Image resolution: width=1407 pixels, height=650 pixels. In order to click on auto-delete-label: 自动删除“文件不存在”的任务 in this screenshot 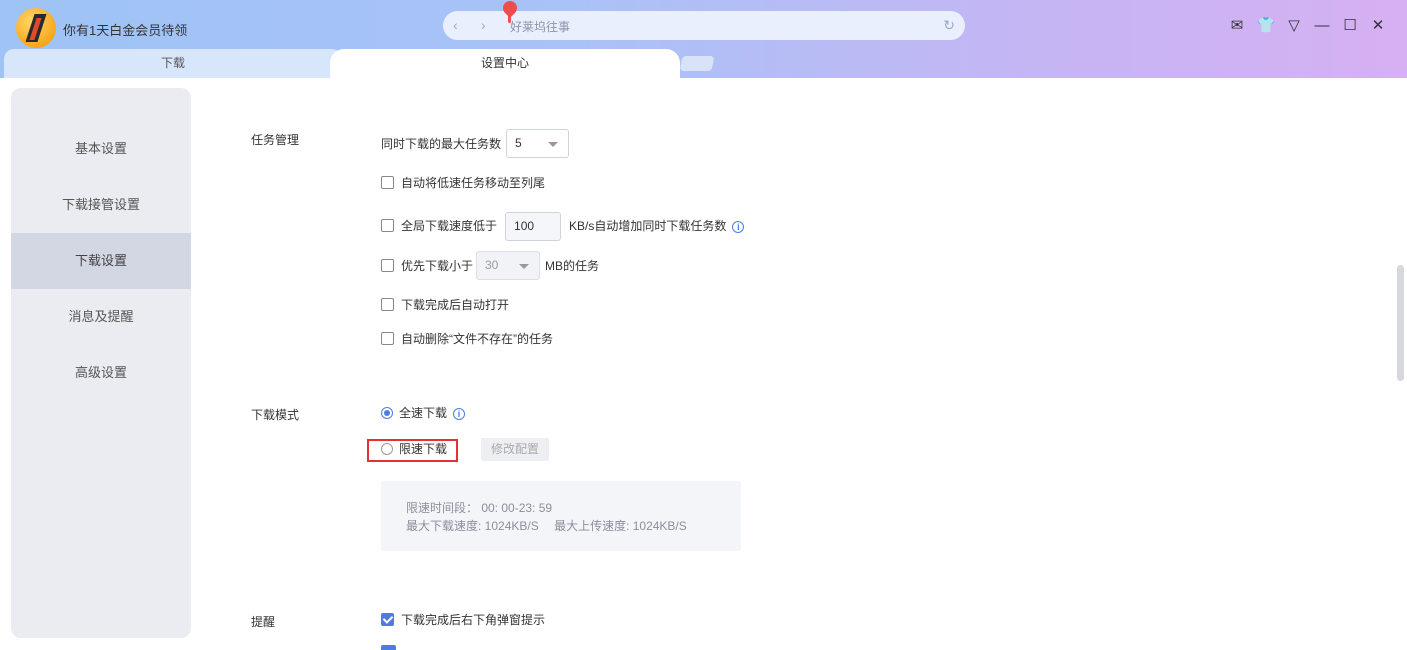, I will do `click(477, 339)`.